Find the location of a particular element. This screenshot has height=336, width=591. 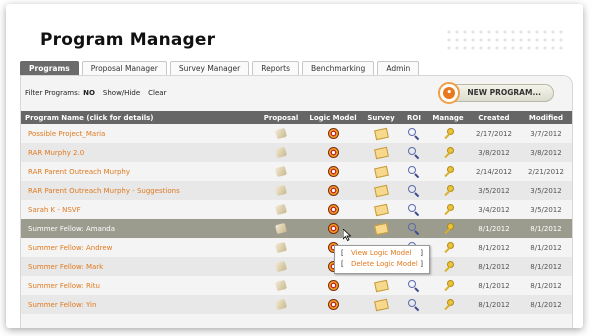

modified-date: 3/5/2012 is located at coordinates (546, 209).